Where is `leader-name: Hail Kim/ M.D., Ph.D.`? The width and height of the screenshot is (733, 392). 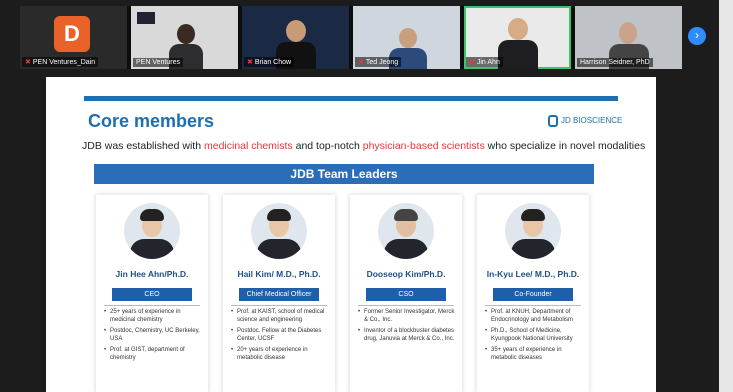
leader-name: Hail Kim/ M.D., Ph.D. is located at coordinates (279, 274).